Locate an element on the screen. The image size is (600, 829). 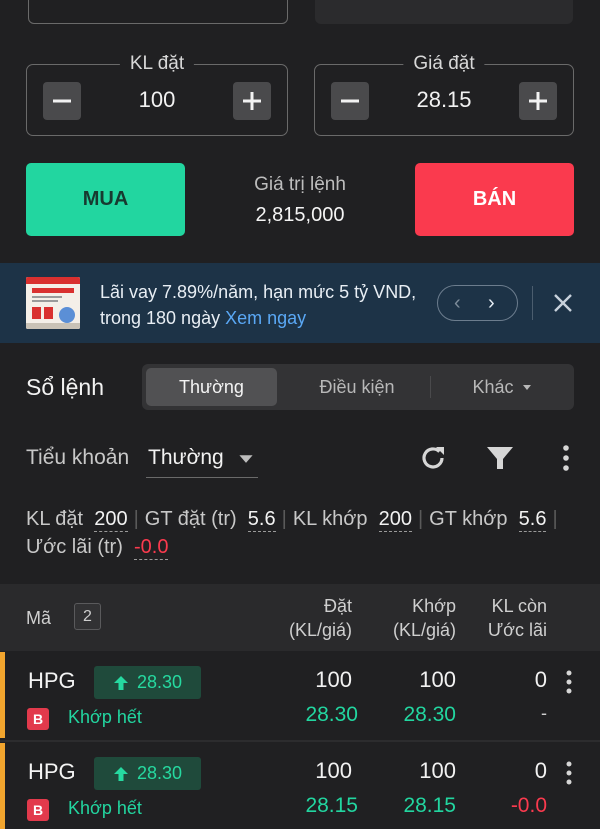
order-count-badge: 2 is located at coordinates (87, 616).